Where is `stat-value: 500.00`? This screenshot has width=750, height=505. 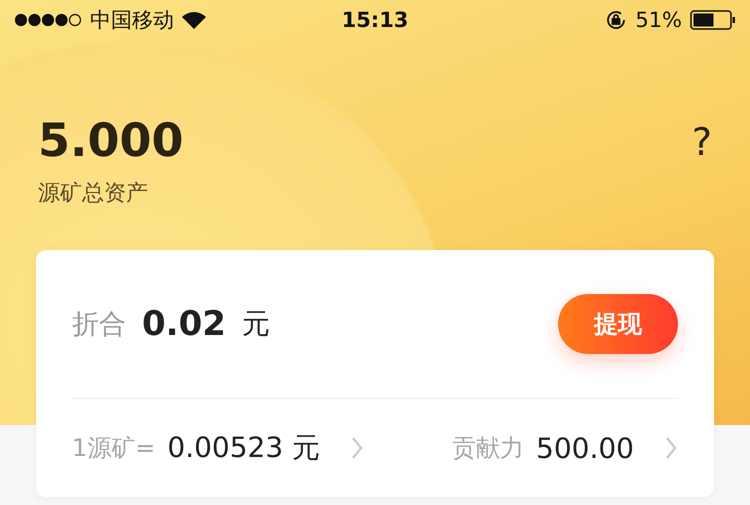 stat-value: 500.00 is located at coordinates (585, 448).